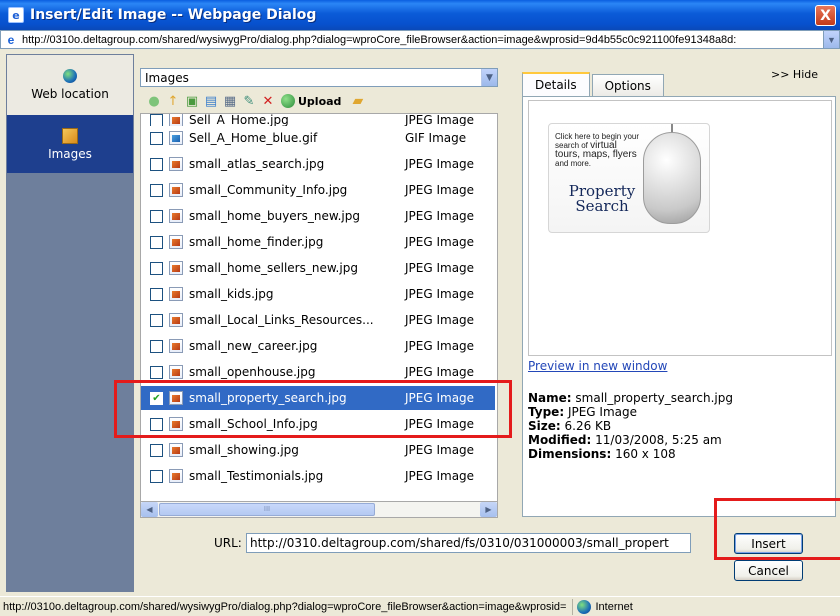 The image size is (840, 616). Describe the element at coordinates (768, 543) in the screenshot. I see `insert-button: Insert` at that location.